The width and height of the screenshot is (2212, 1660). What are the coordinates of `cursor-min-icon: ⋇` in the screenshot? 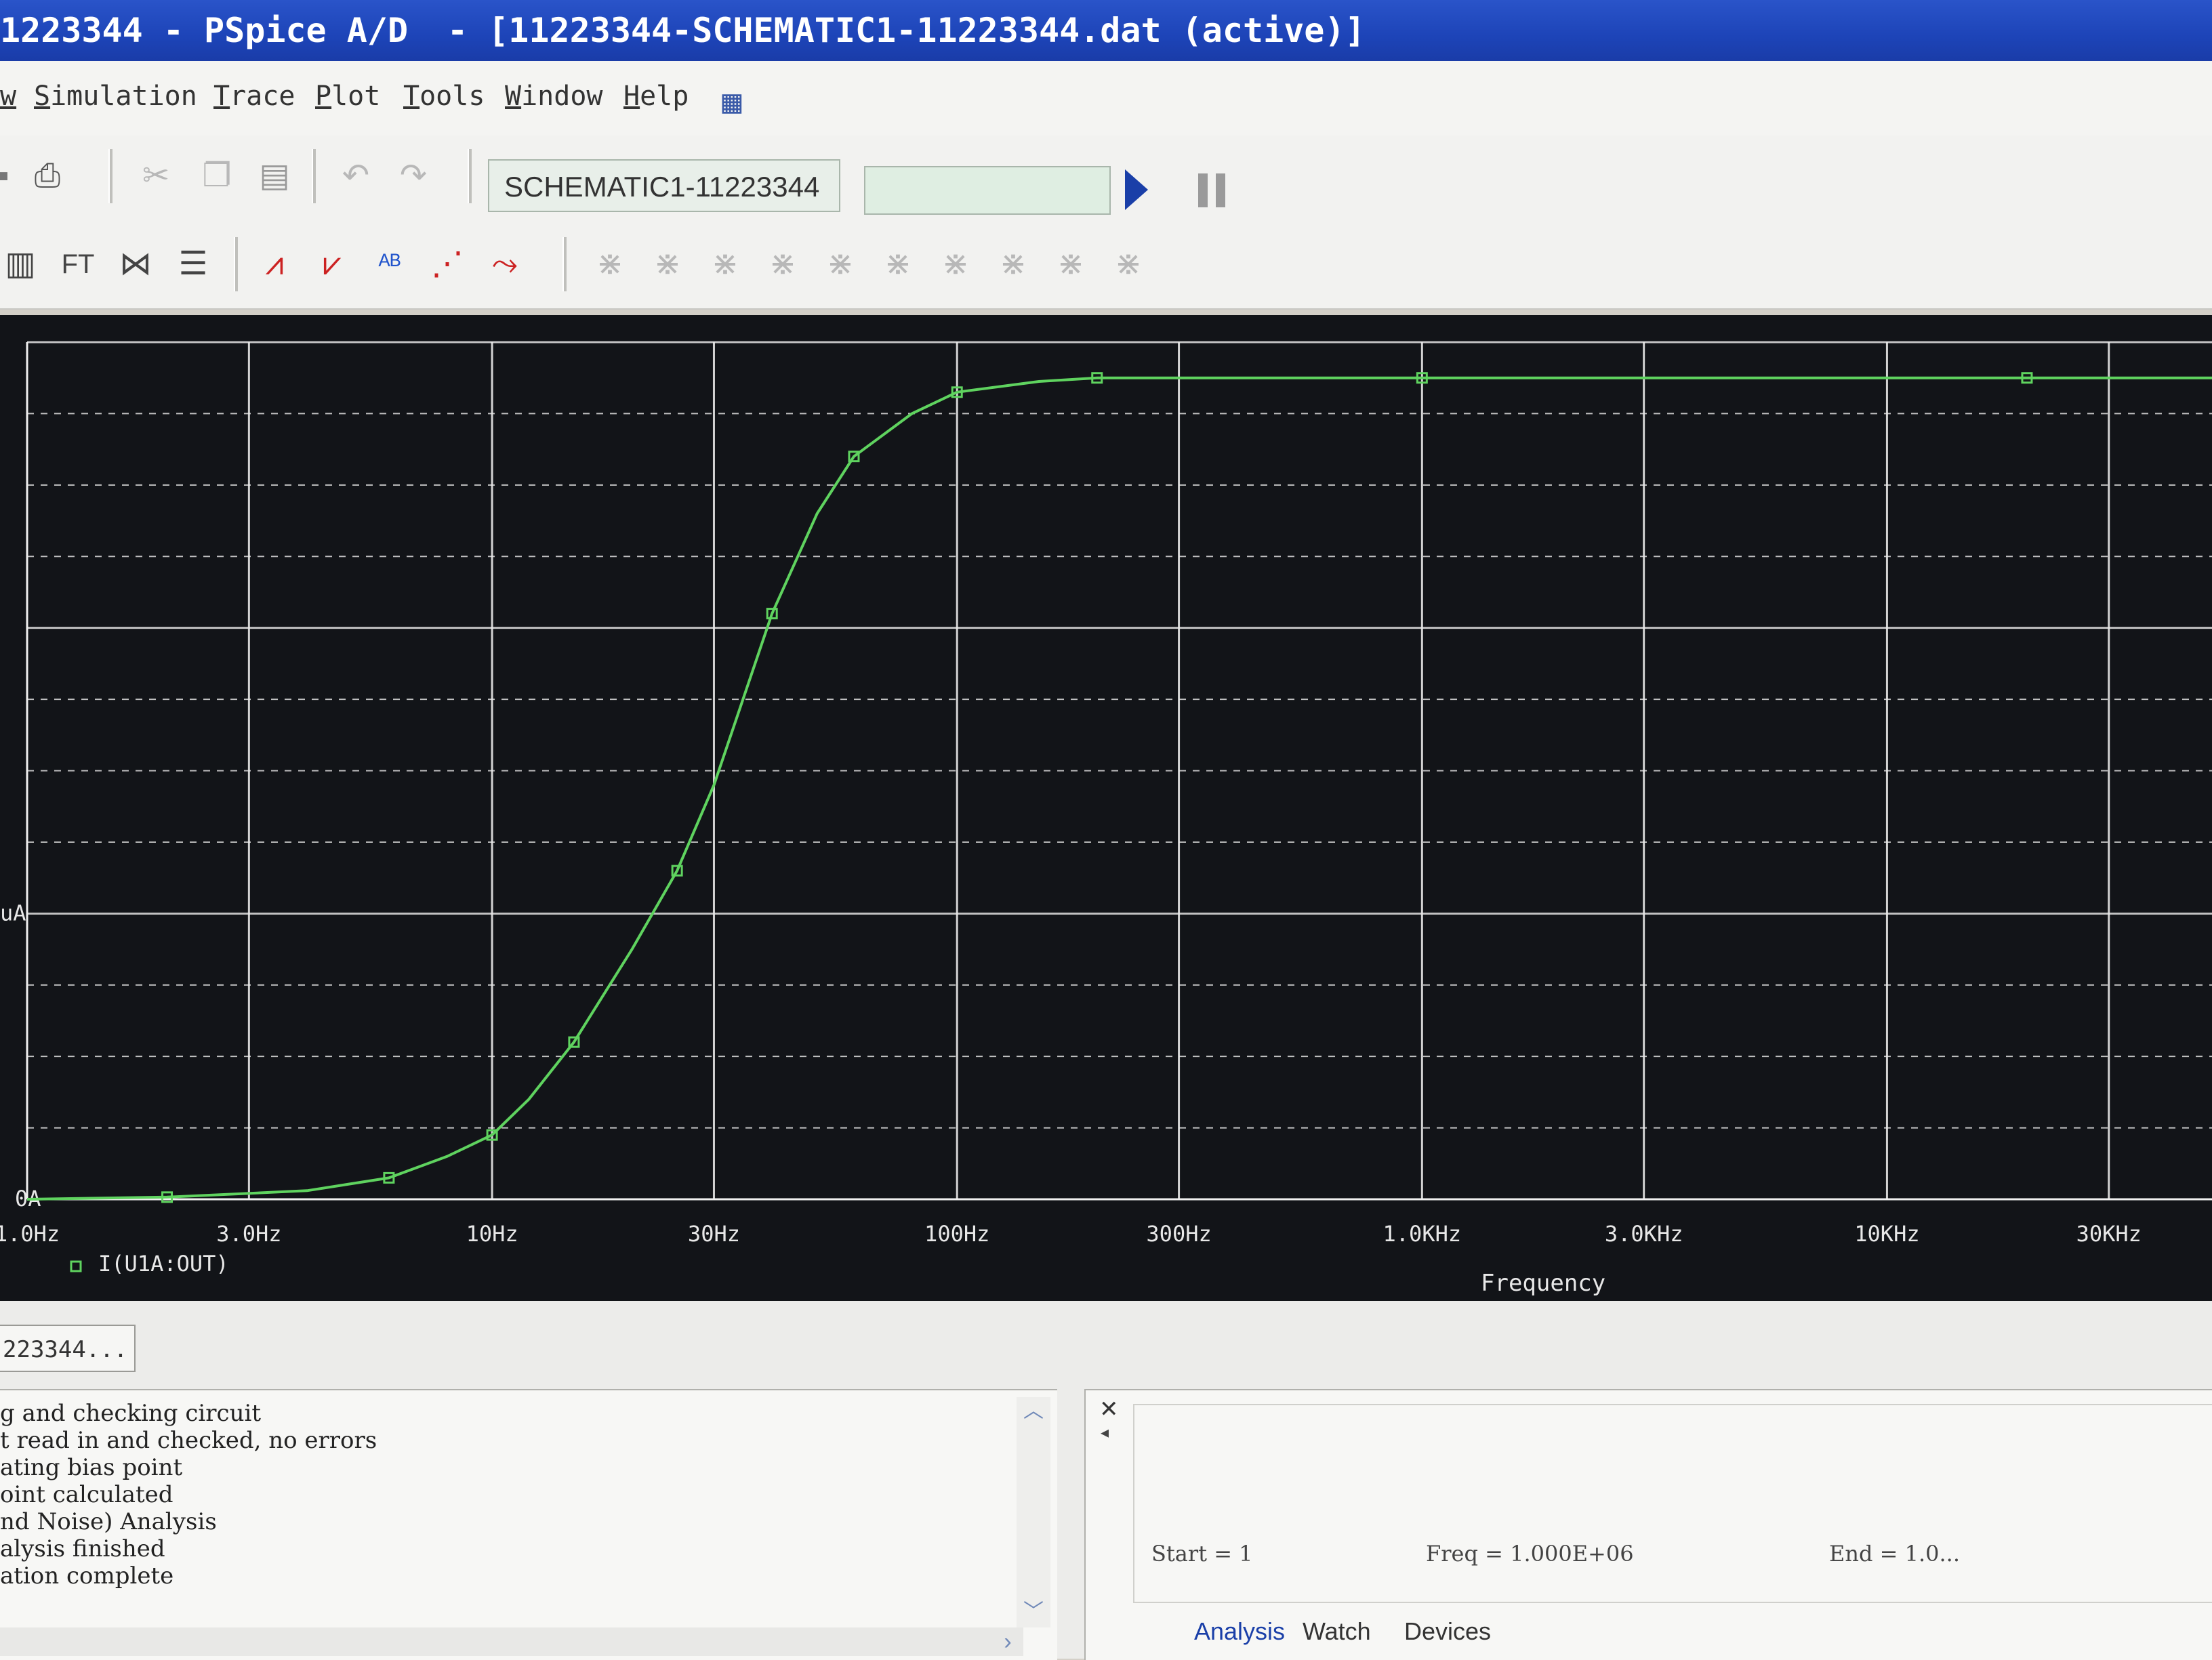 It's located at (782, 264).